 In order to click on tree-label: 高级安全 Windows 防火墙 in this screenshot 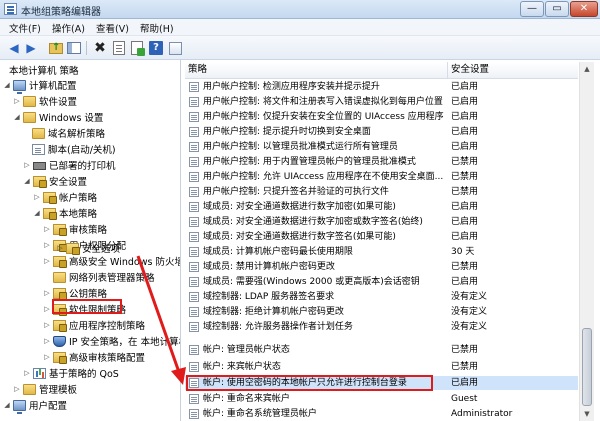, I will do `click(125, 262)`.